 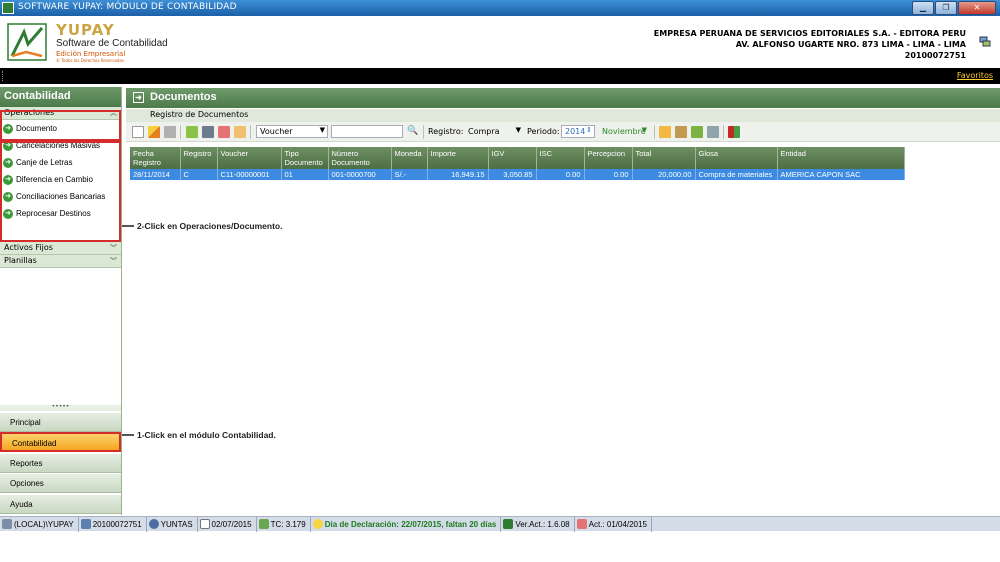 What do you see at coordinates (60, 483) in the screenshot?
I see `module-opciones: Opciones` at bounding box center [60, 483].